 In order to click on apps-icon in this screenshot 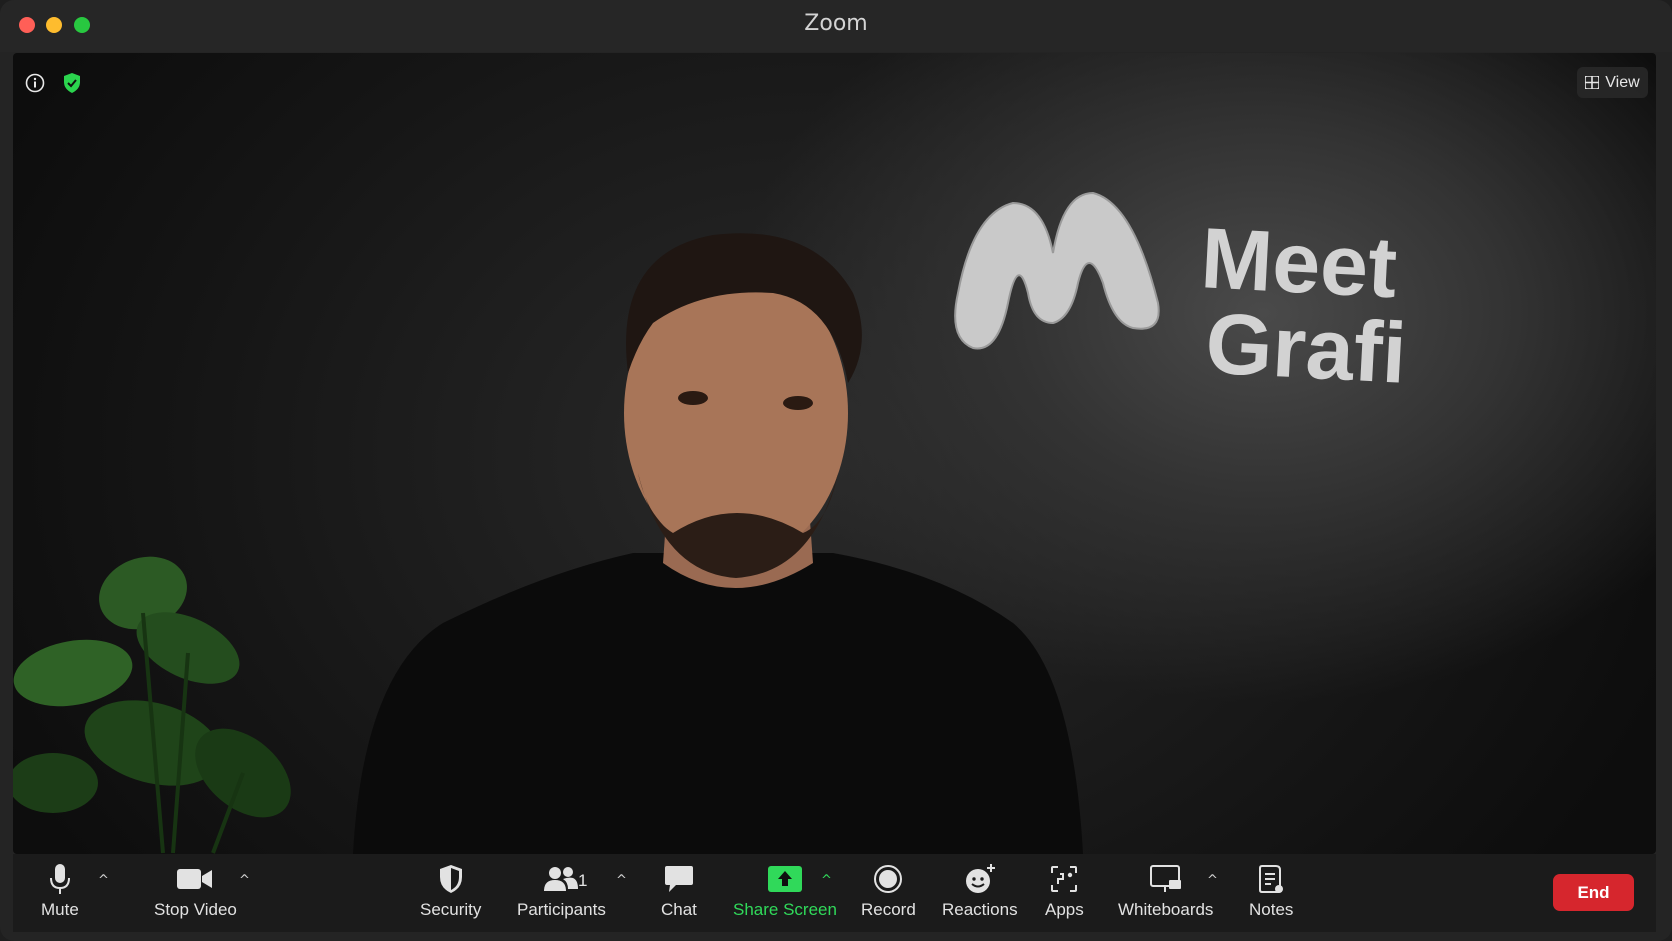, I will do `click(1064, 879)`.